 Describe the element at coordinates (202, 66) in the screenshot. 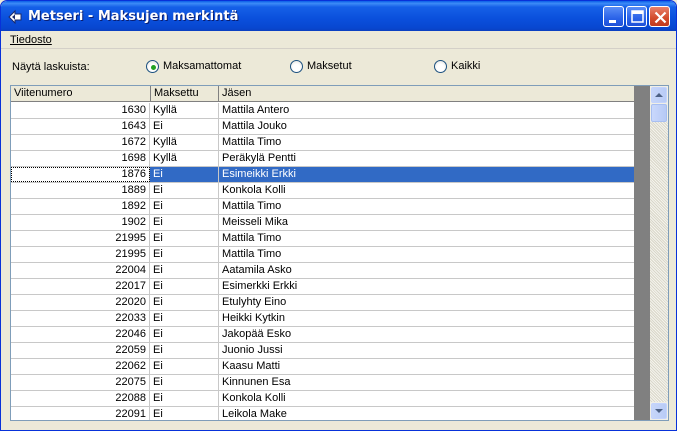

I see `radio-label-unpaid: Maksamattomat` at that location.